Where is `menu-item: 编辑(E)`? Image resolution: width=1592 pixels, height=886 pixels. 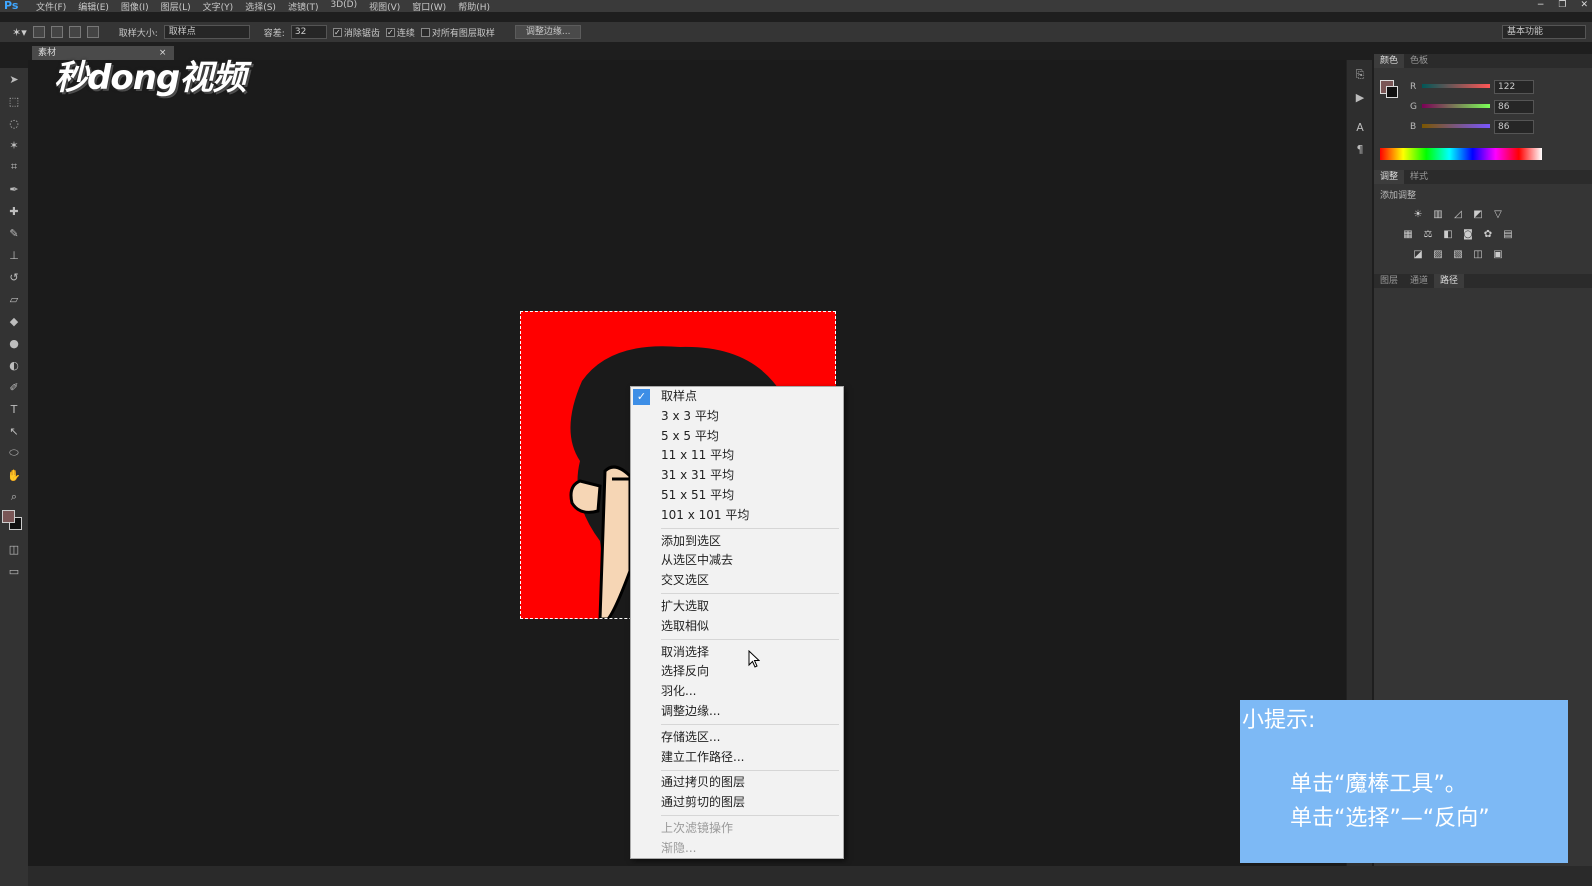 menu-item: 编辑(E) is located at coordinates (93, 6).